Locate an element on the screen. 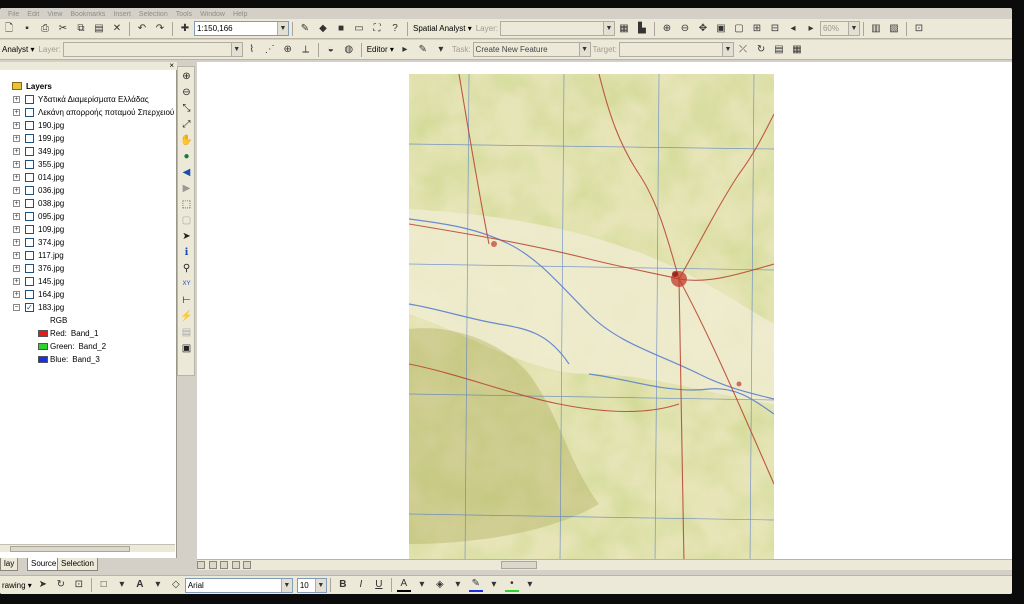 This screenshot has width=1024, height=604. print-icon: ⎙ is located at coordinates (45, 29).